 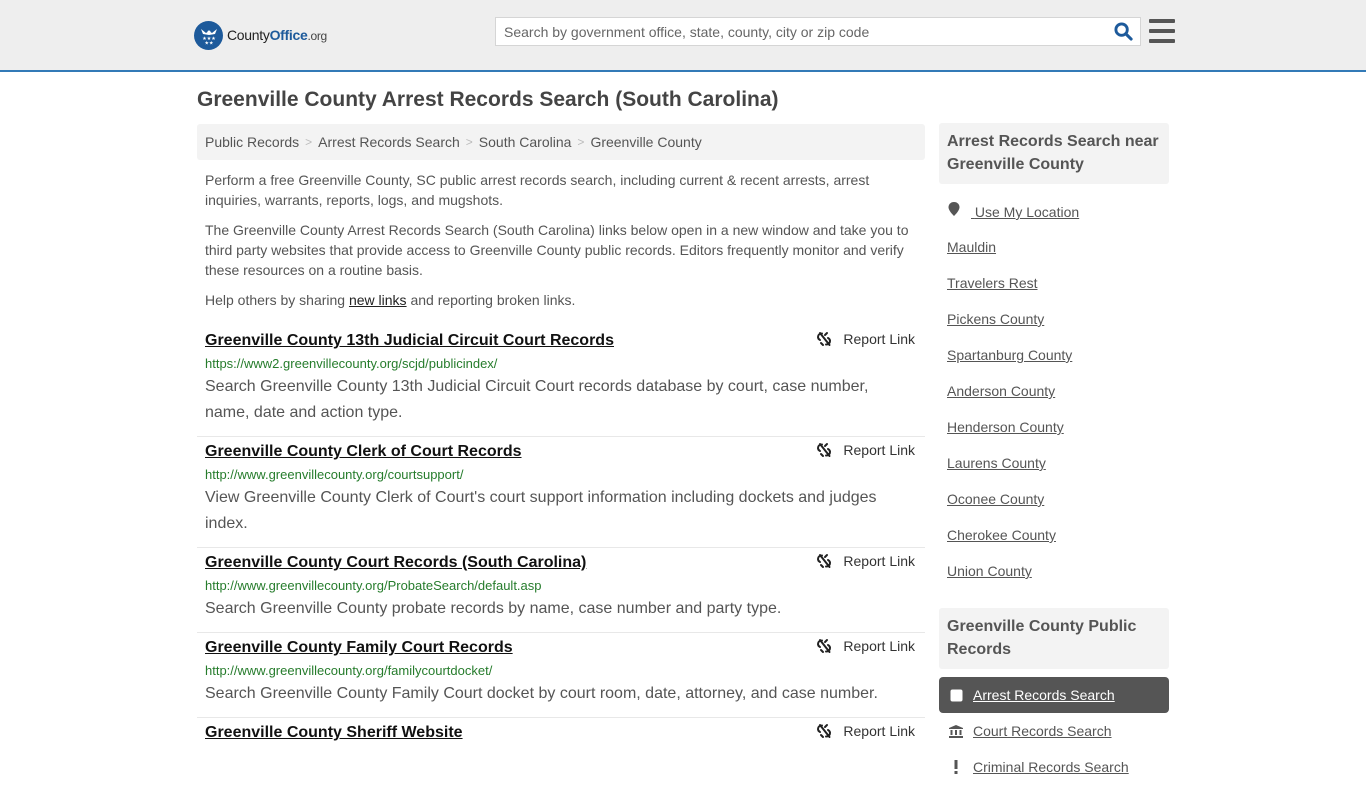 I want to click on result-title-link: Greenville County Sheriff Website, so click(x=334, y=733).